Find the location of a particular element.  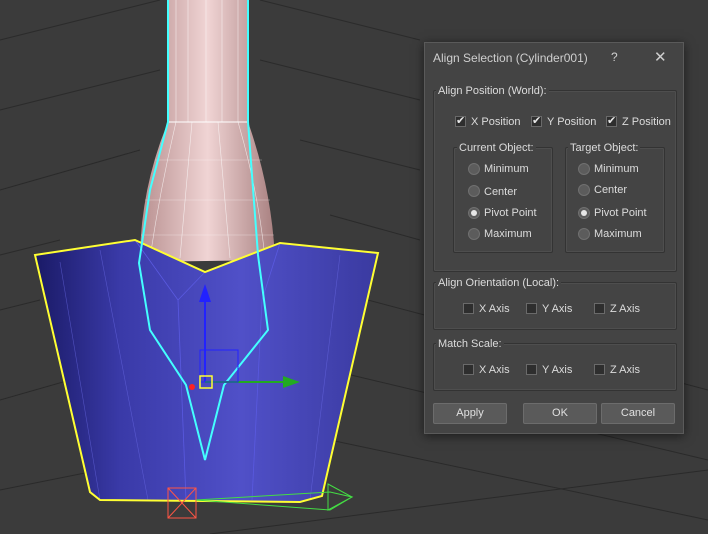

scale-y-axis-label: Y Axis is located at coordinates (557, 370).